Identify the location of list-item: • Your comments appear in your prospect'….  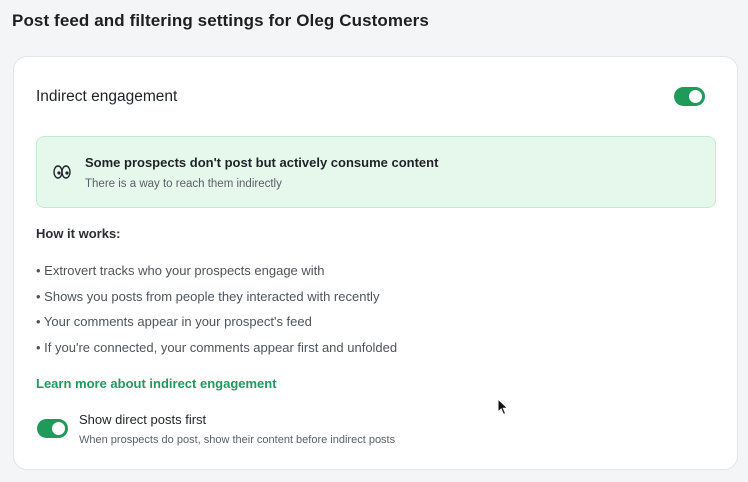
(174, 322).